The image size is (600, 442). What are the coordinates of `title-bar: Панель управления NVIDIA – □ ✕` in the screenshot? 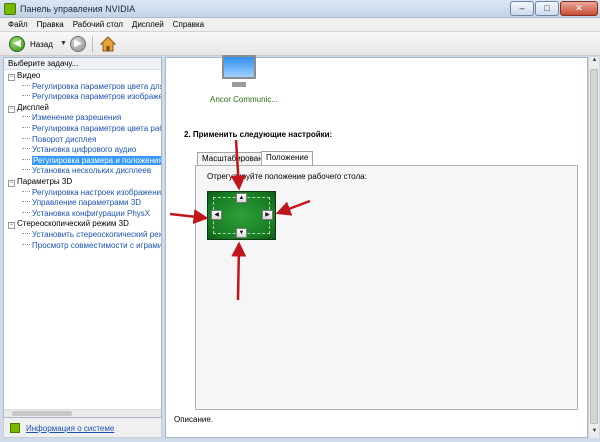 It's located at (300, 9).